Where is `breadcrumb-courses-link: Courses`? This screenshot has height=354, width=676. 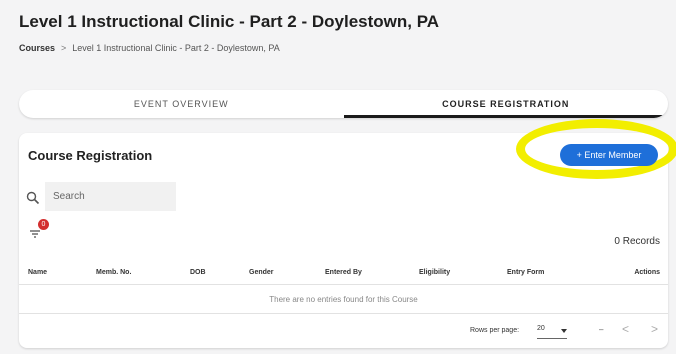
breadcrumb-courses-link: Courses is located at coordinates (37, 48).